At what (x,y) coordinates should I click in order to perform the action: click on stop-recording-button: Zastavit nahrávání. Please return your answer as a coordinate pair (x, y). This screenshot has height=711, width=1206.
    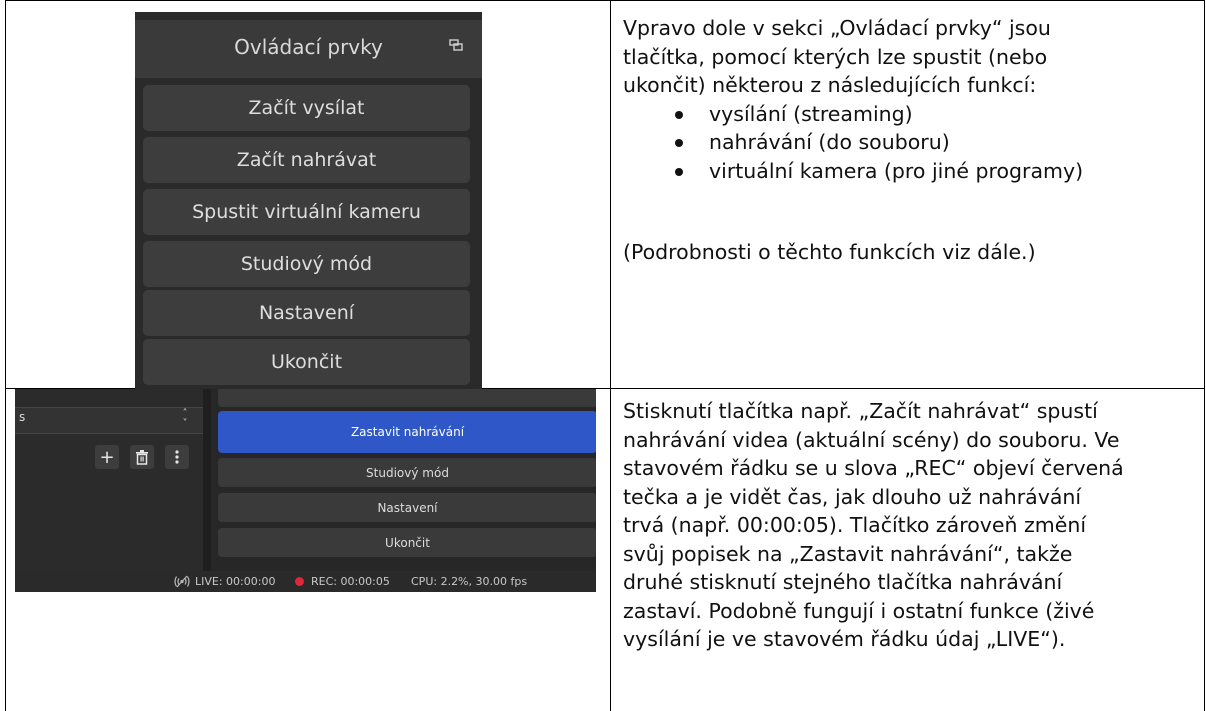
    Looking at the image, I should click on (407, 432).